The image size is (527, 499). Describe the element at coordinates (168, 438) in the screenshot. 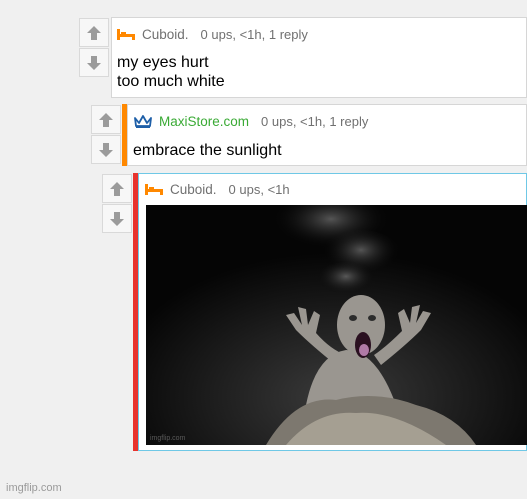

I see `image-watermark: imgflip.com` at that location.